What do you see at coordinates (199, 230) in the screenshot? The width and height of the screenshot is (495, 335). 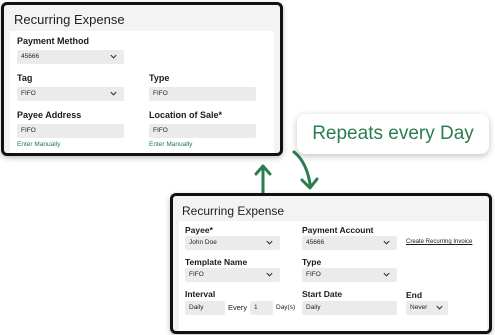 I see `payee-label: Payee*` at bounding box center [199, 230].